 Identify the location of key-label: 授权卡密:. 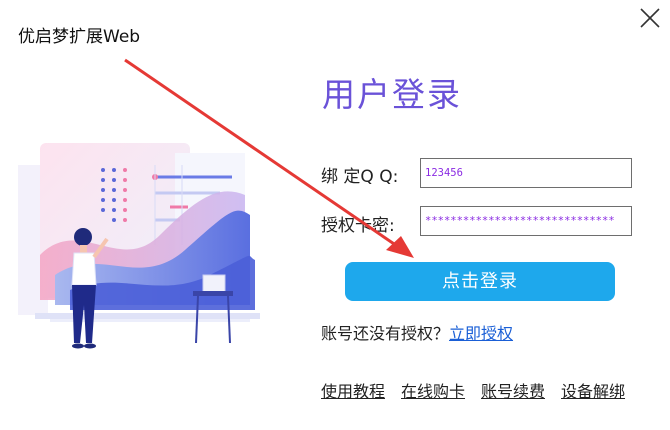
(358, 226).